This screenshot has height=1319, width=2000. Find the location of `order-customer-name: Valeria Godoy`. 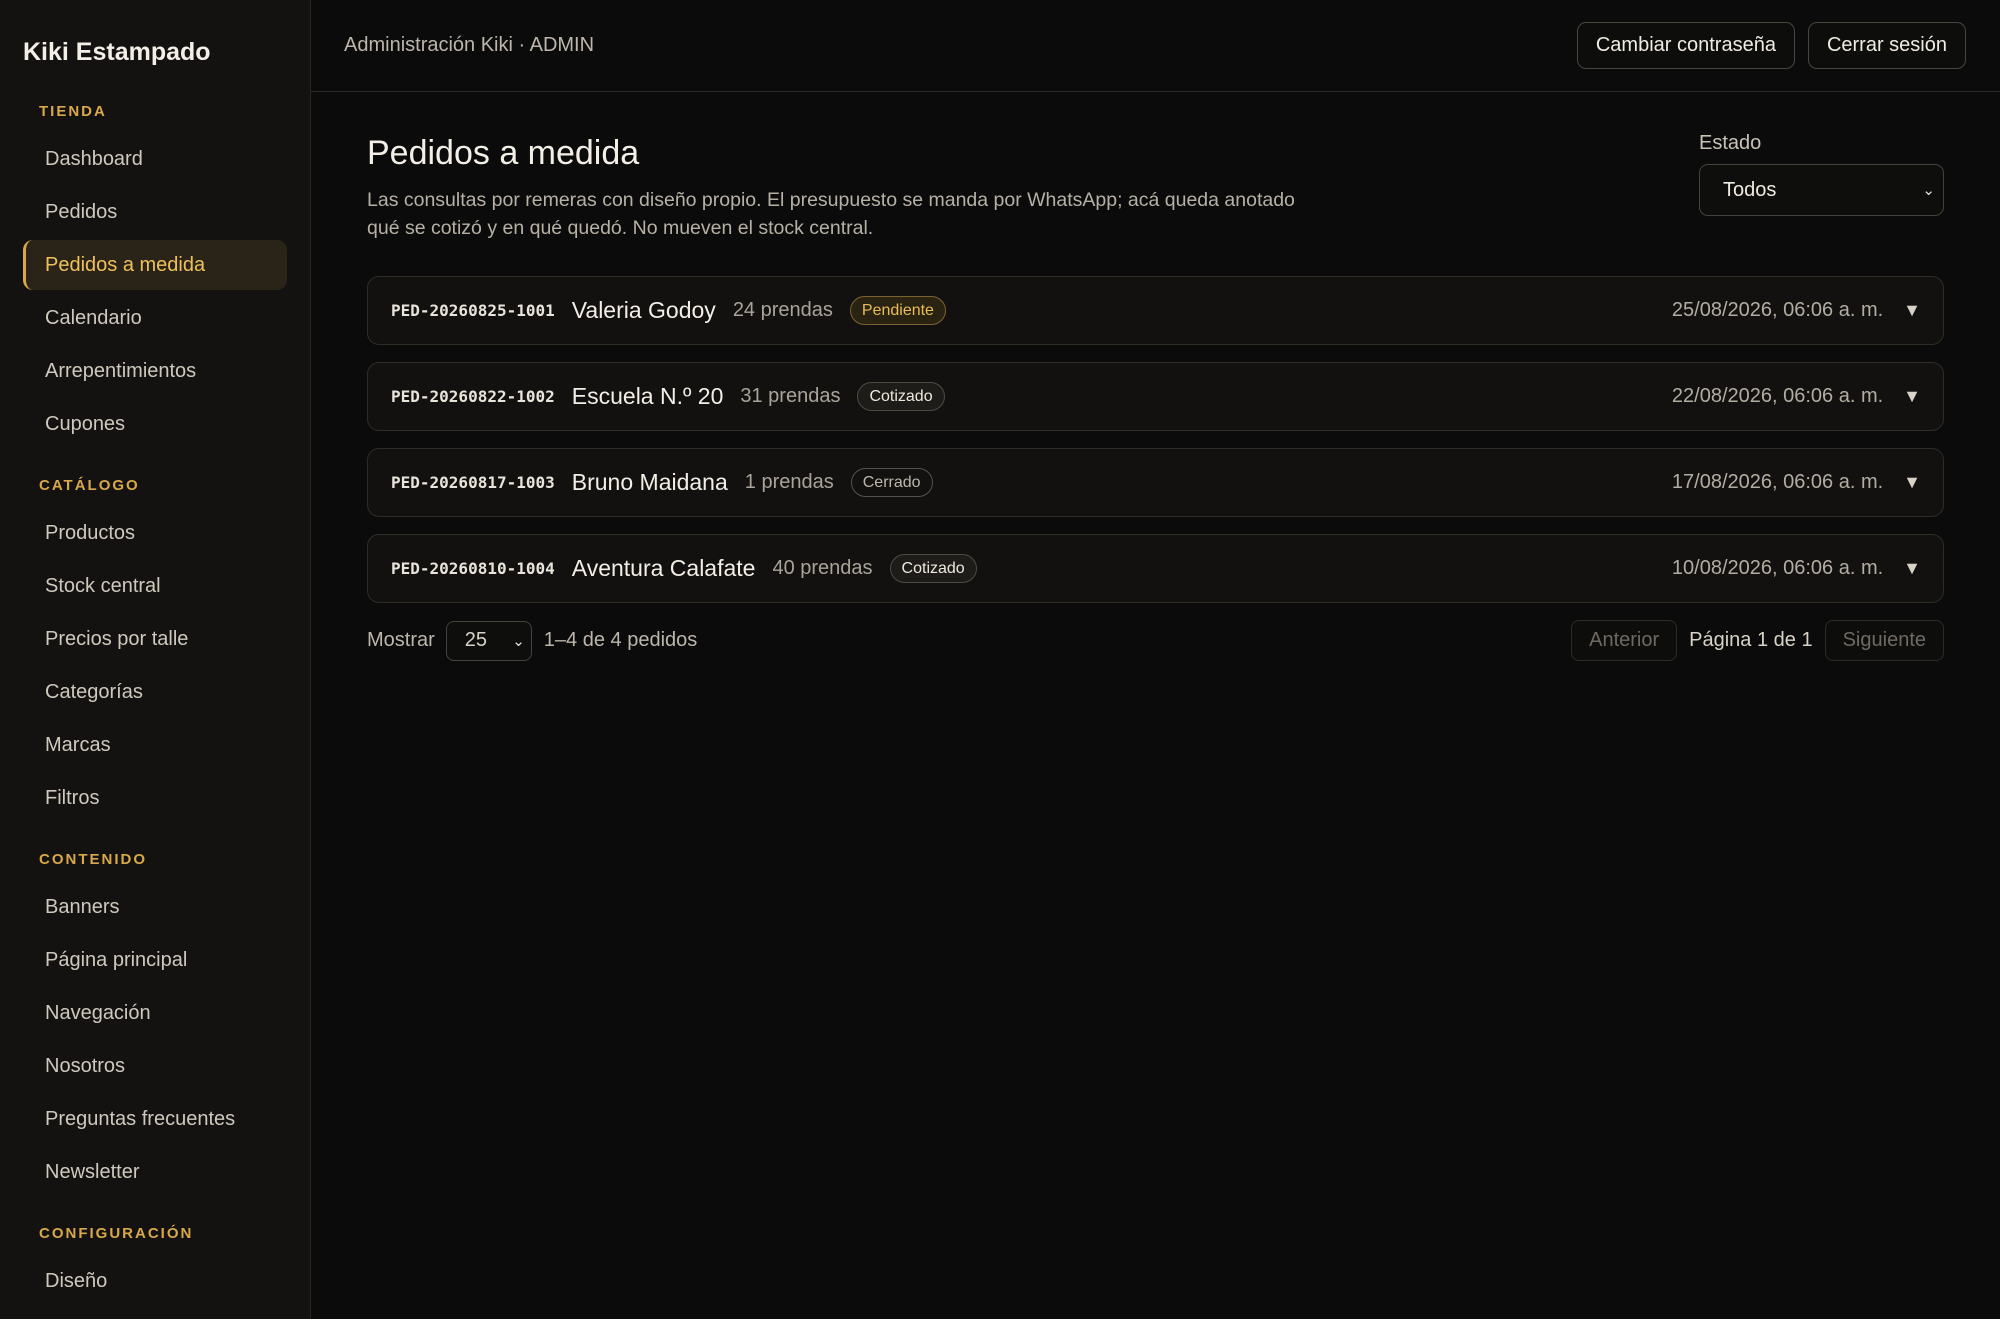

order-customer-name: Valeria Godoy is located at coordinates (643, 310).